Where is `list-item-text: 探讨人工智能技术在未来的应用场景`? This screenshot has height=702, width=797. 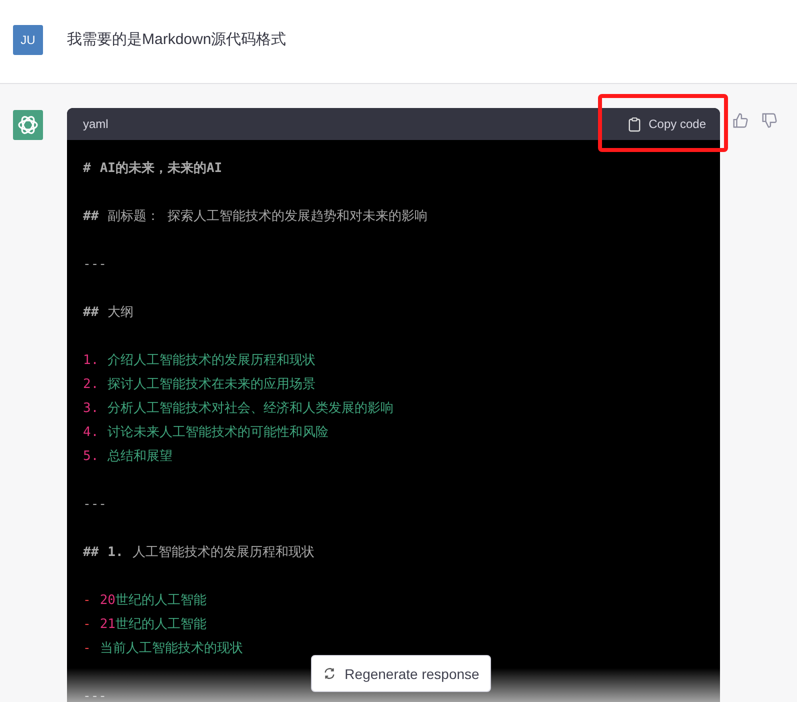
list-item-text: 探讨人工智能技术在未来的应用场景 is located at coordinates (212, 384).